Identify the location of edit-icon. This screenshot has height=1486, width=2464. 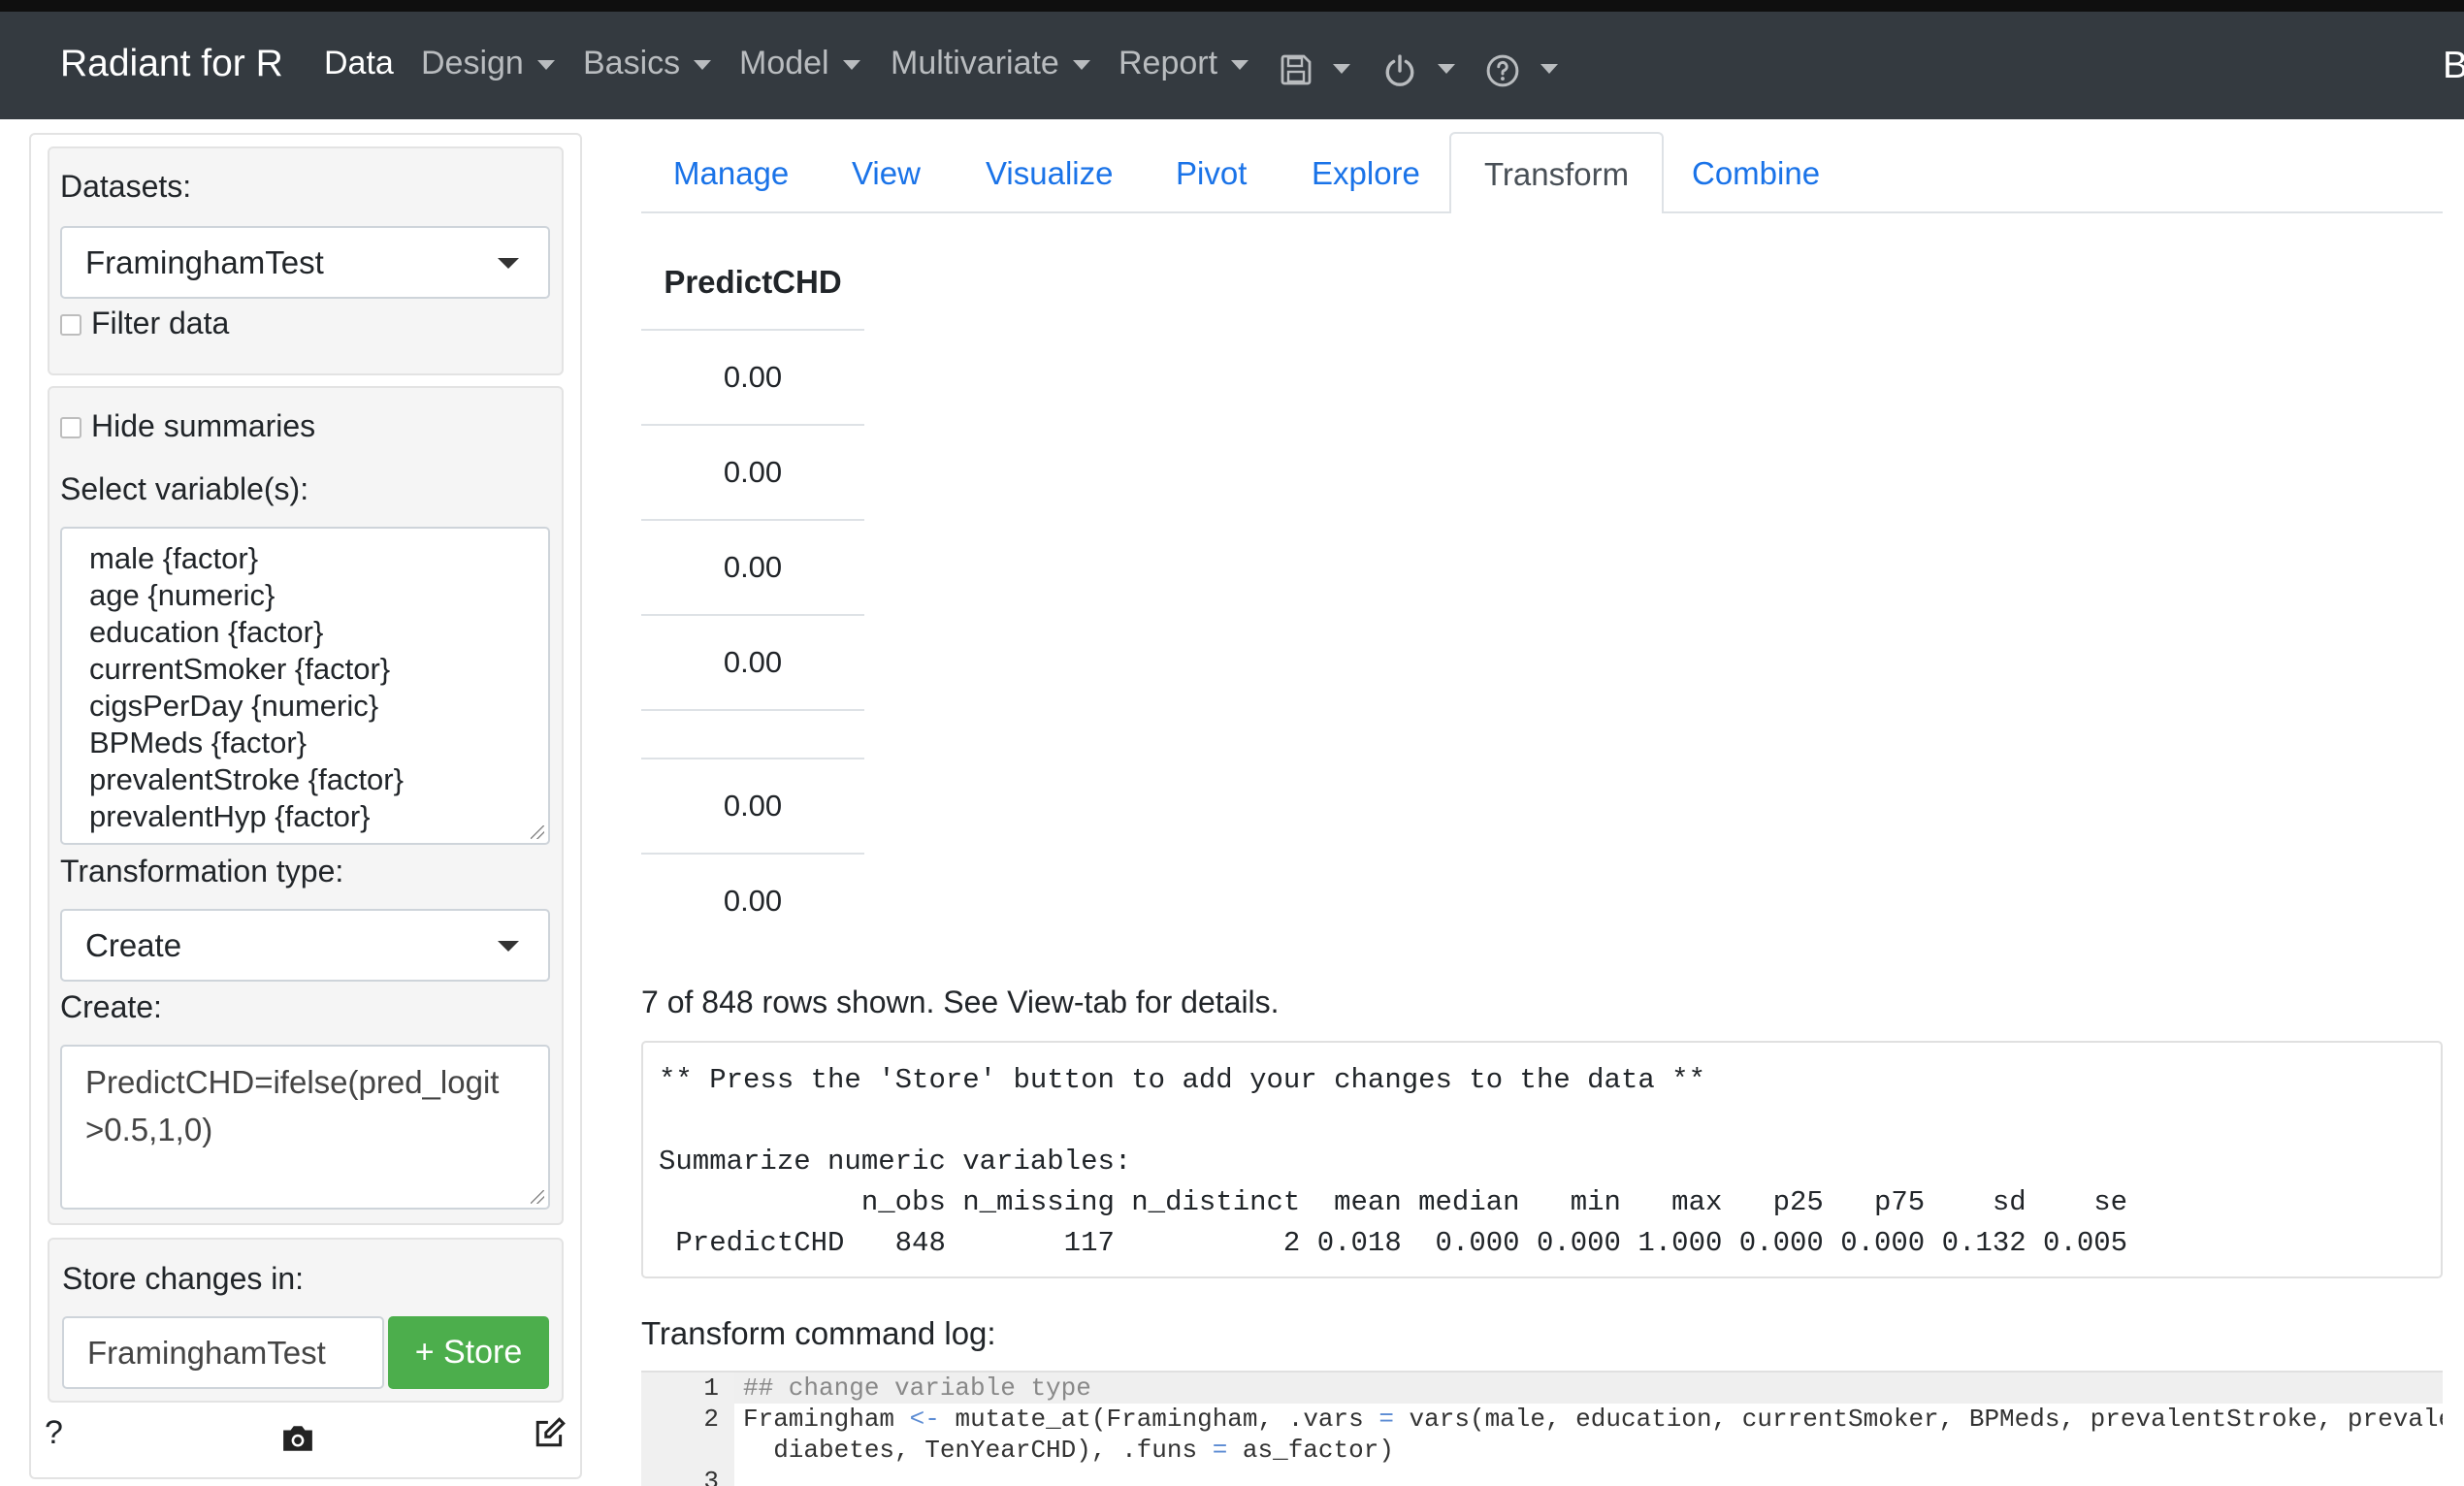
(550, 1432).